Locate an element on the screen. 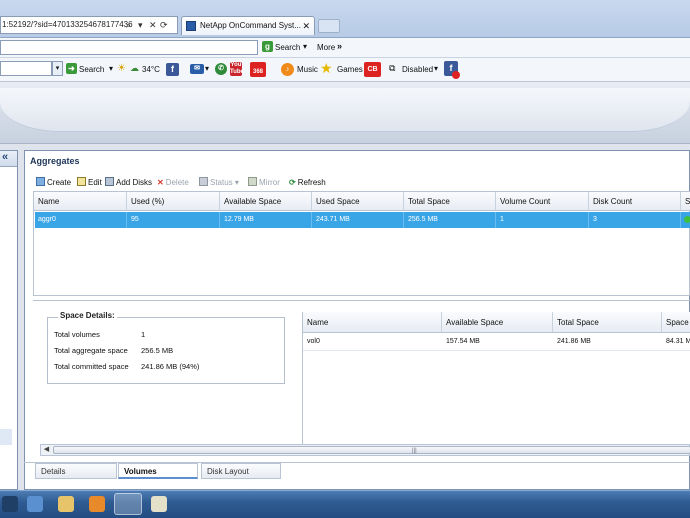  messenger-icon: ✆ is located at coordinates (221, 69).